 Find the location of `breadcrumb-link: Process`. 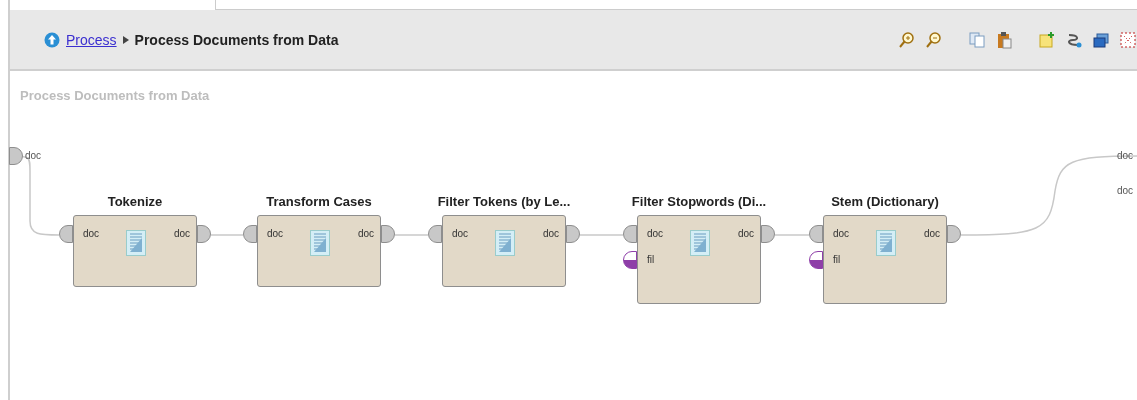

breadcrumb-link: Process is located at coordinates (91, 39).